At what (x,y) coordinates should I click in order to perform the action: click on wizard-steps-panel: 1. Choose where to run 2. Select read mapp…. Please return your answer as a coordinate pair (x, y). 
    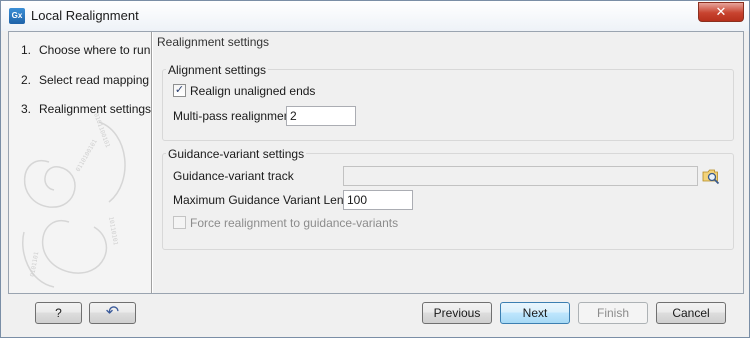
    Looking at the image, I should click on (80, 162).